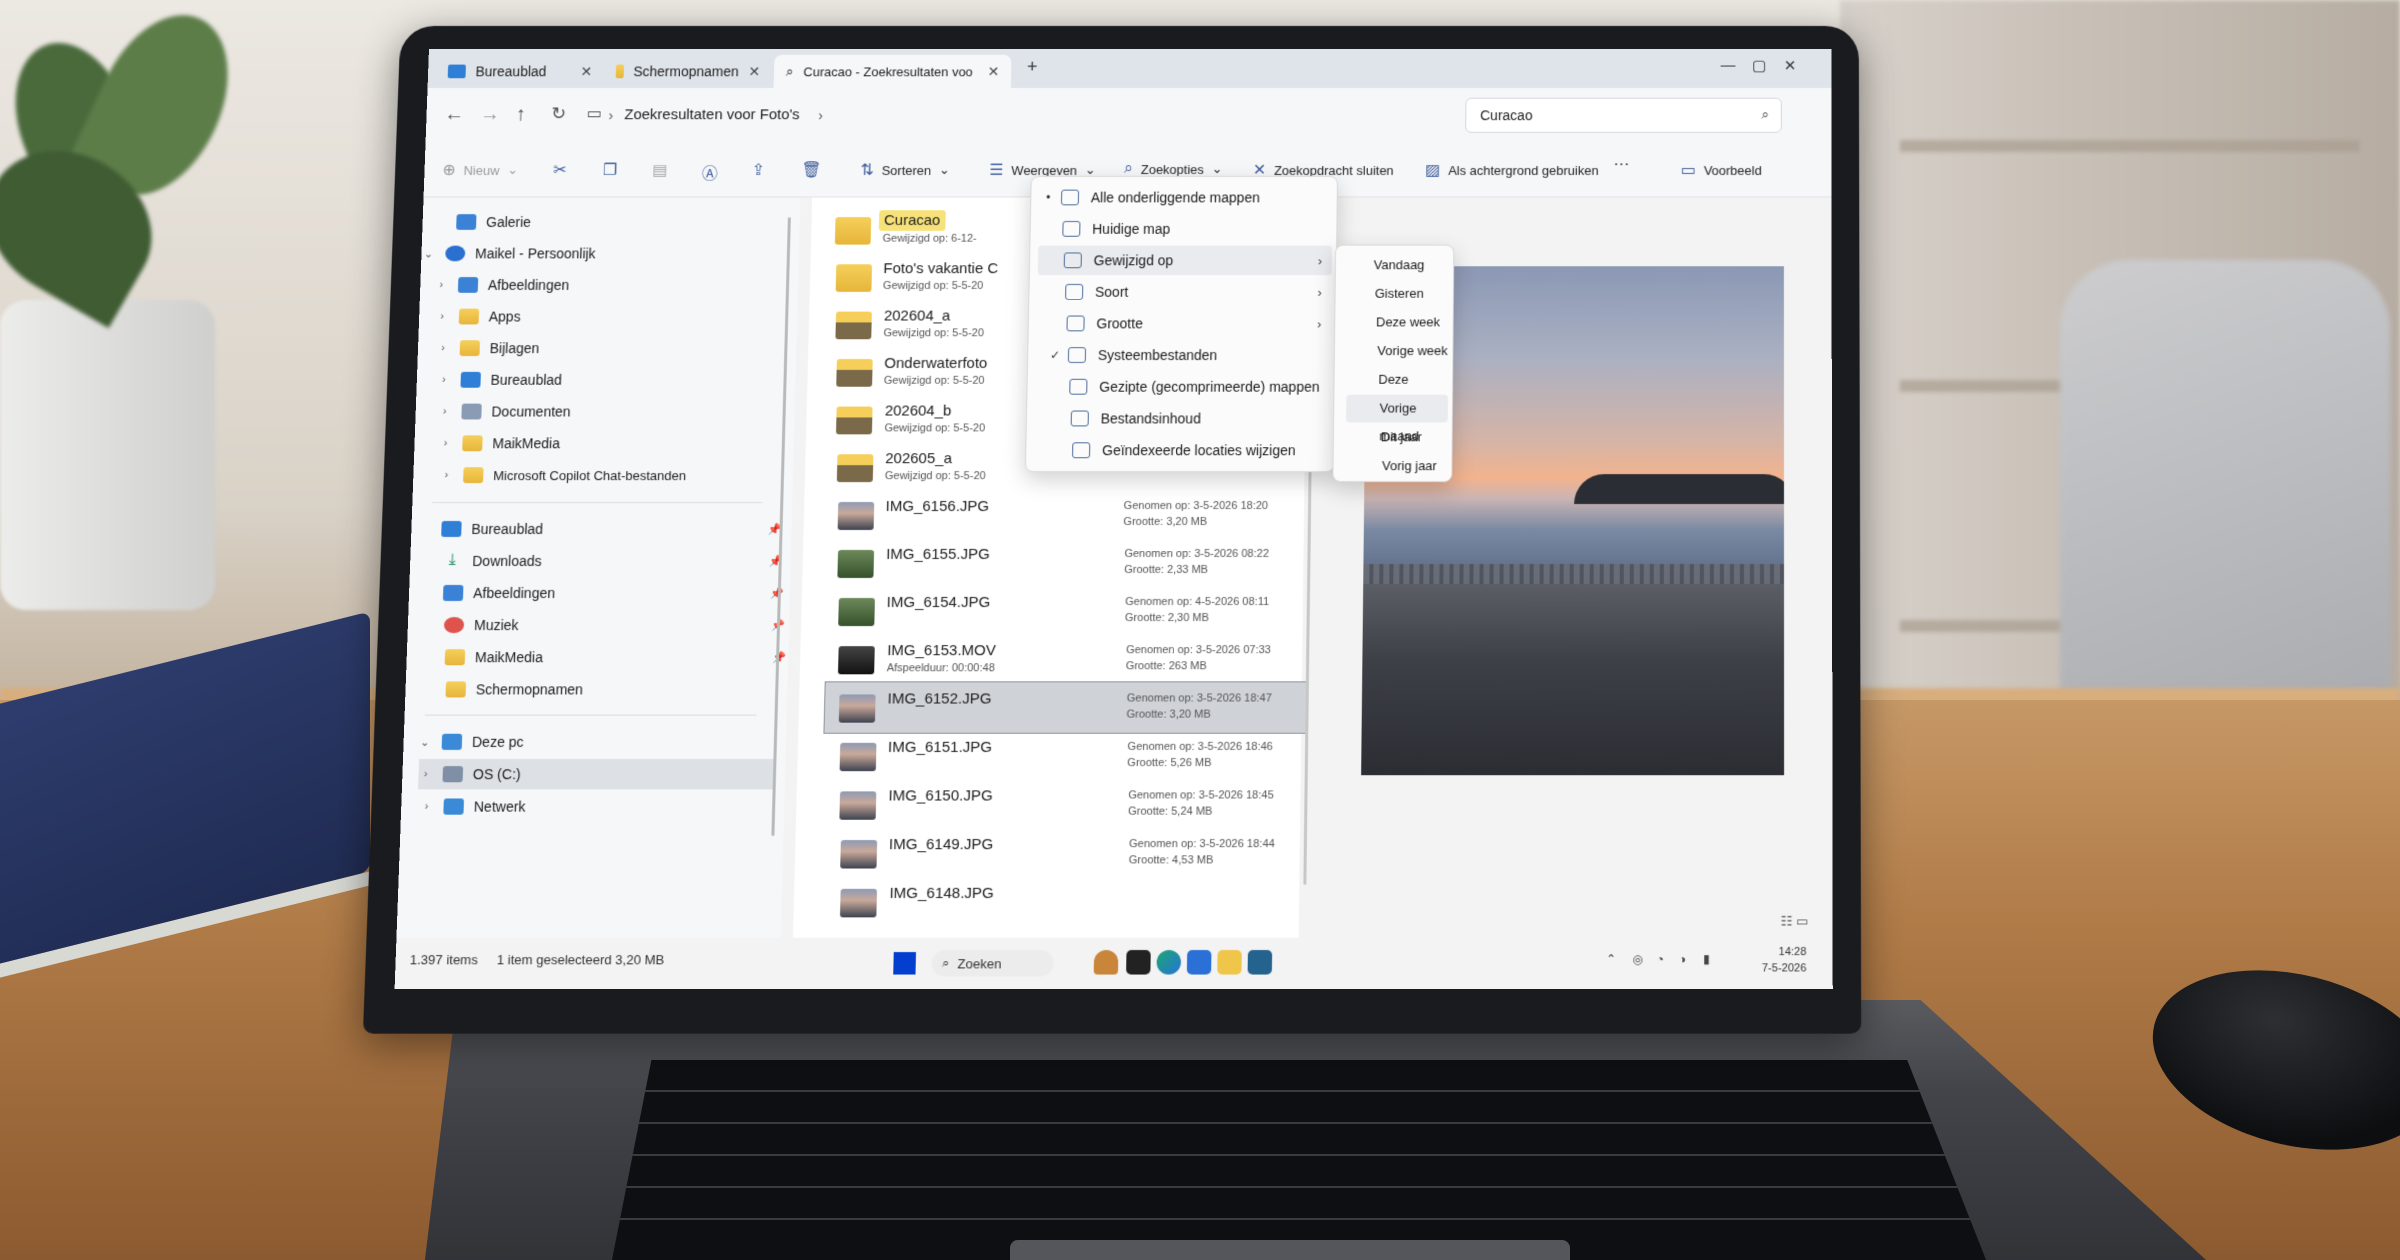 The height and width of the screenshot is (1260, 2400). I want to click on new-button: ⊕ Nieuw ⌄, so click(480, 170).